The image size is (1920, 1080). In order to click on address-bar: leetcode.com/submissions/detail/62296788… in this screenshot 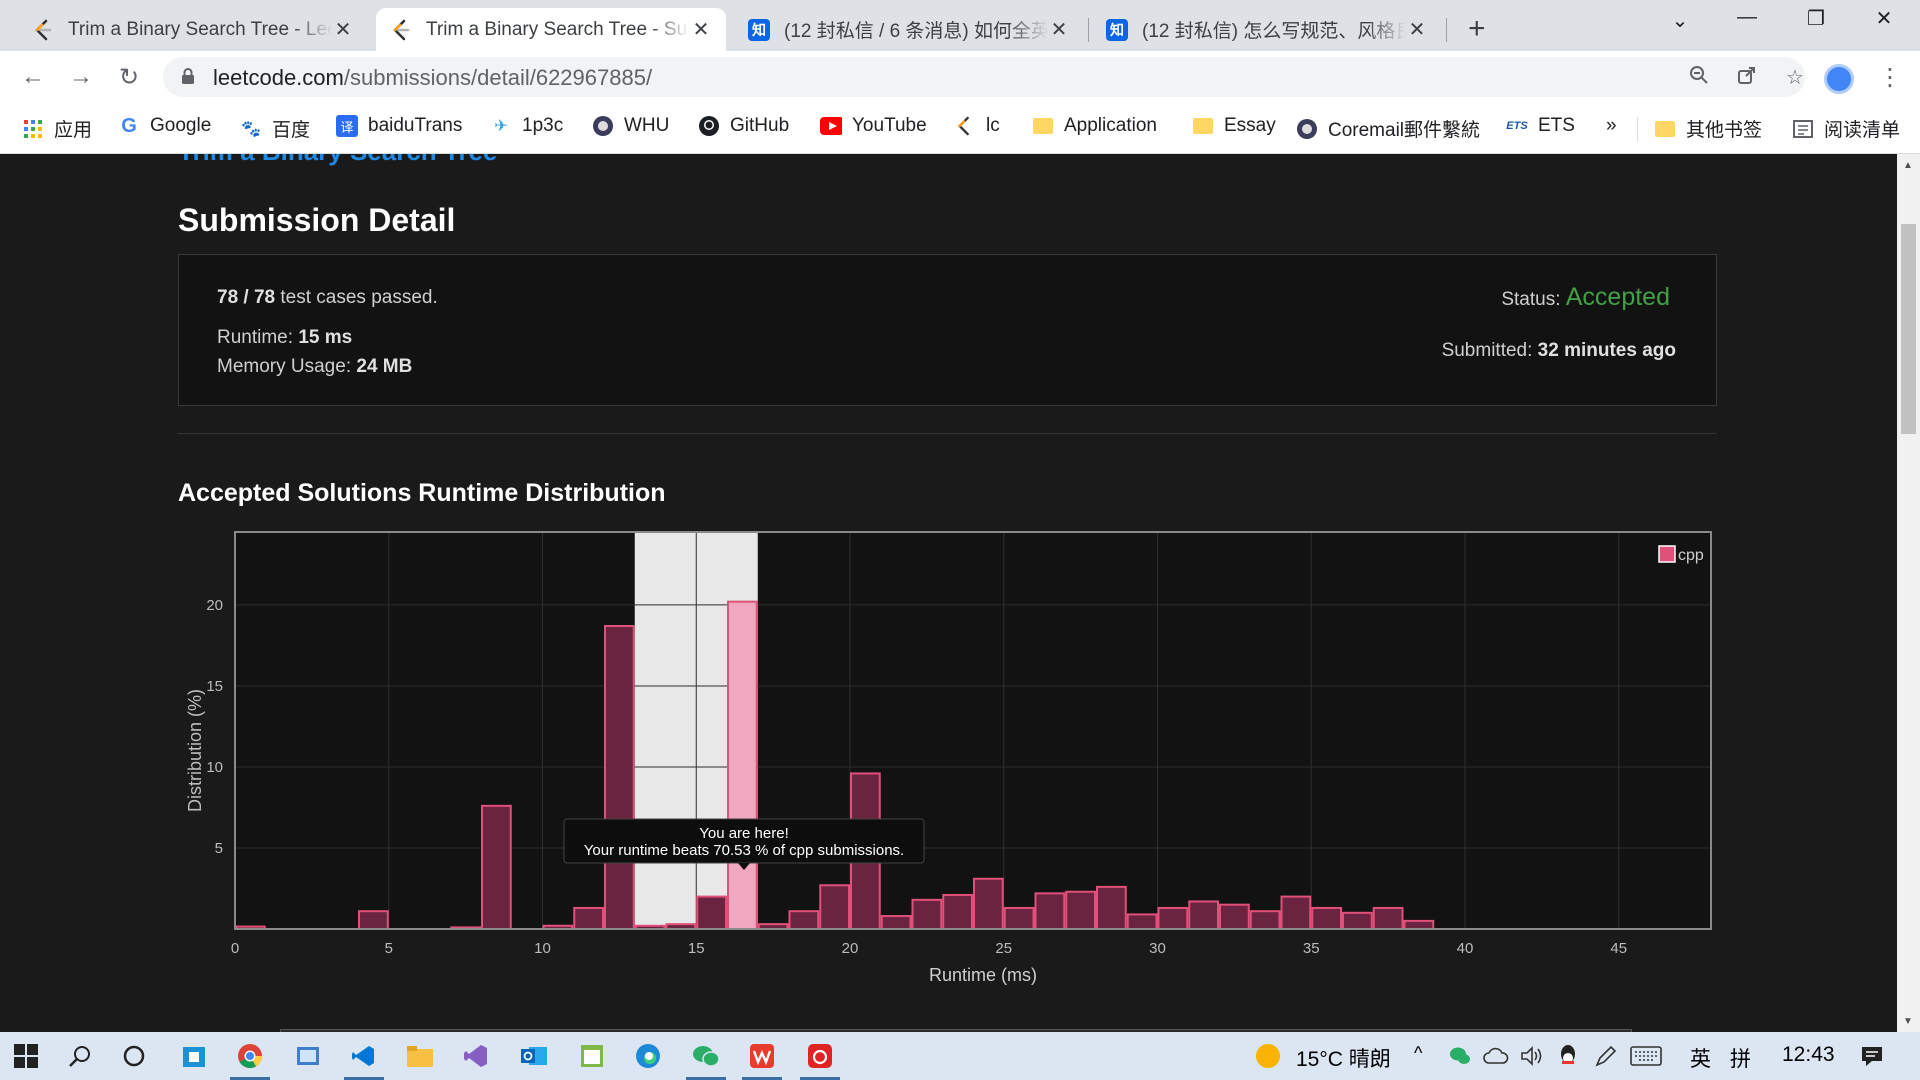, I will do `click(984, 77)`.